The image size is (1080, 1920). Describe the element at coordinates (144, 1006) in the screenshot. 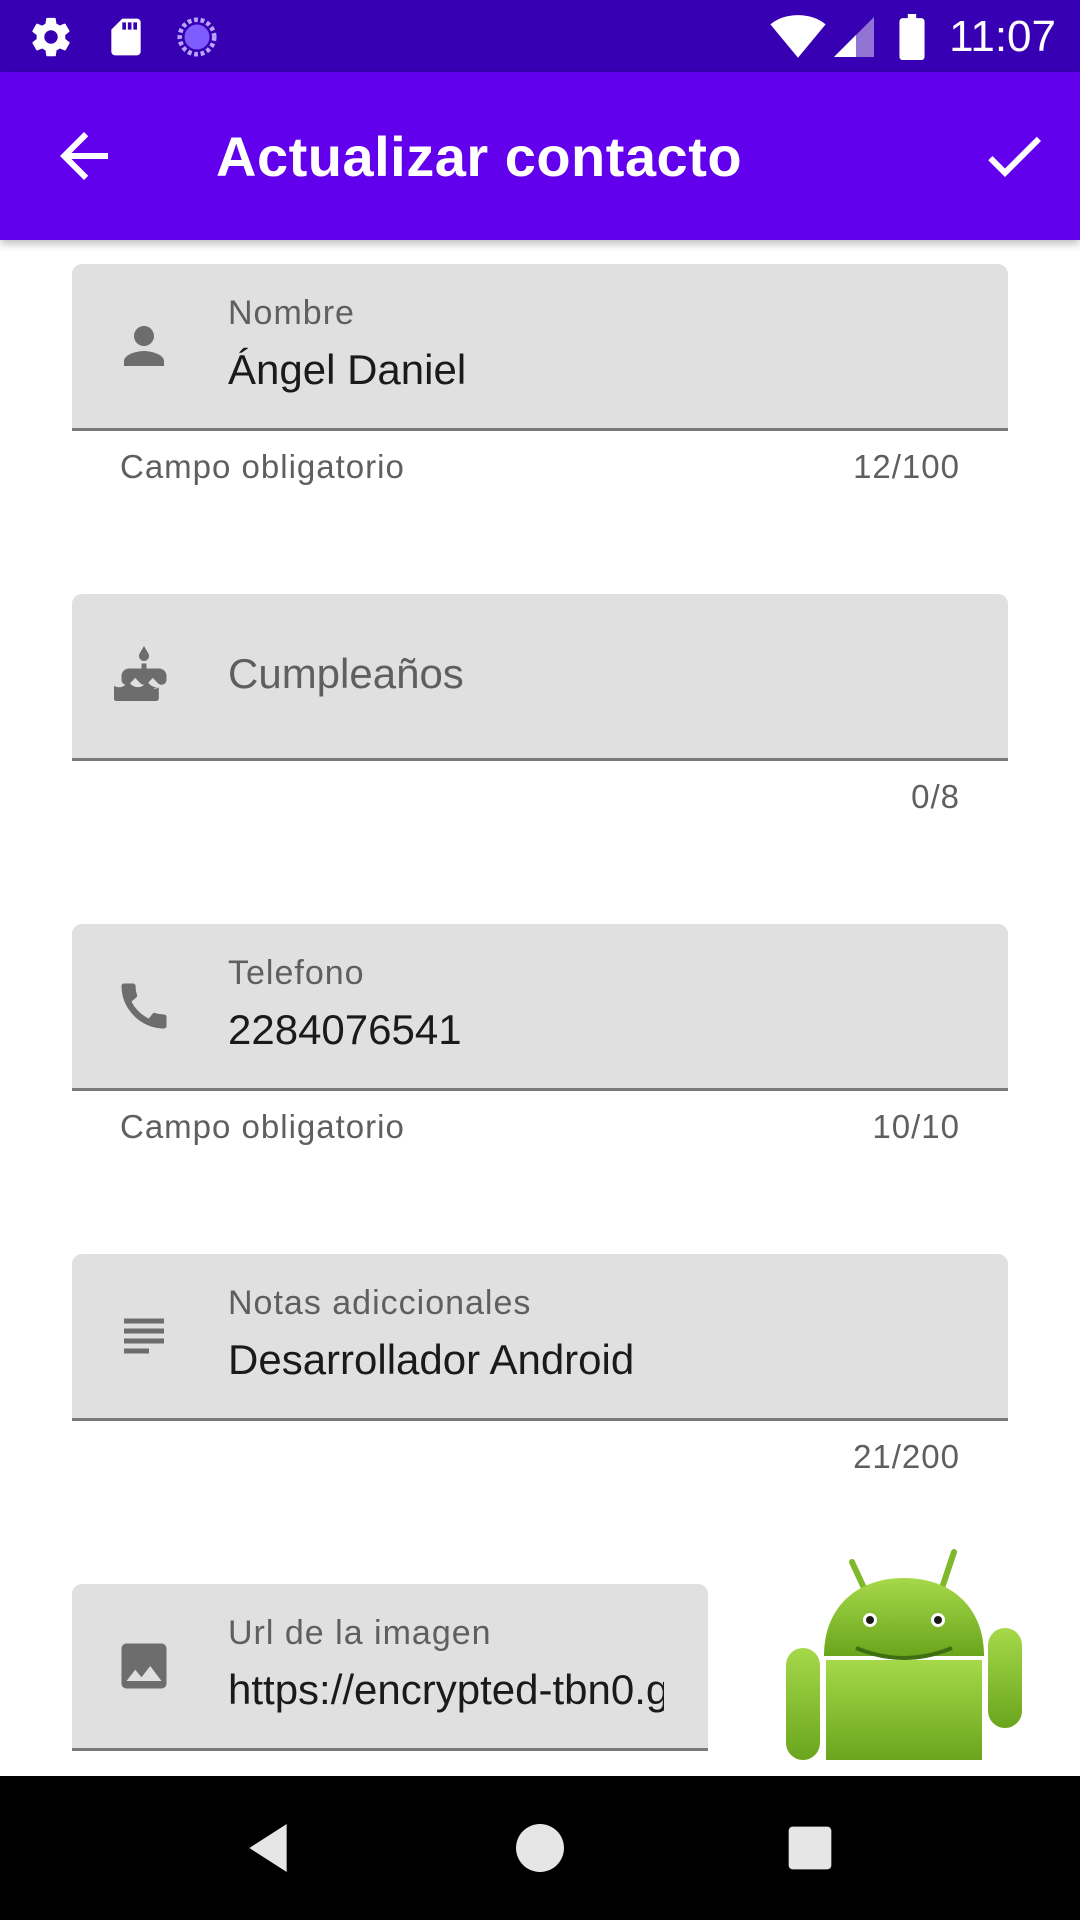

I see `phone-icon` at that location.